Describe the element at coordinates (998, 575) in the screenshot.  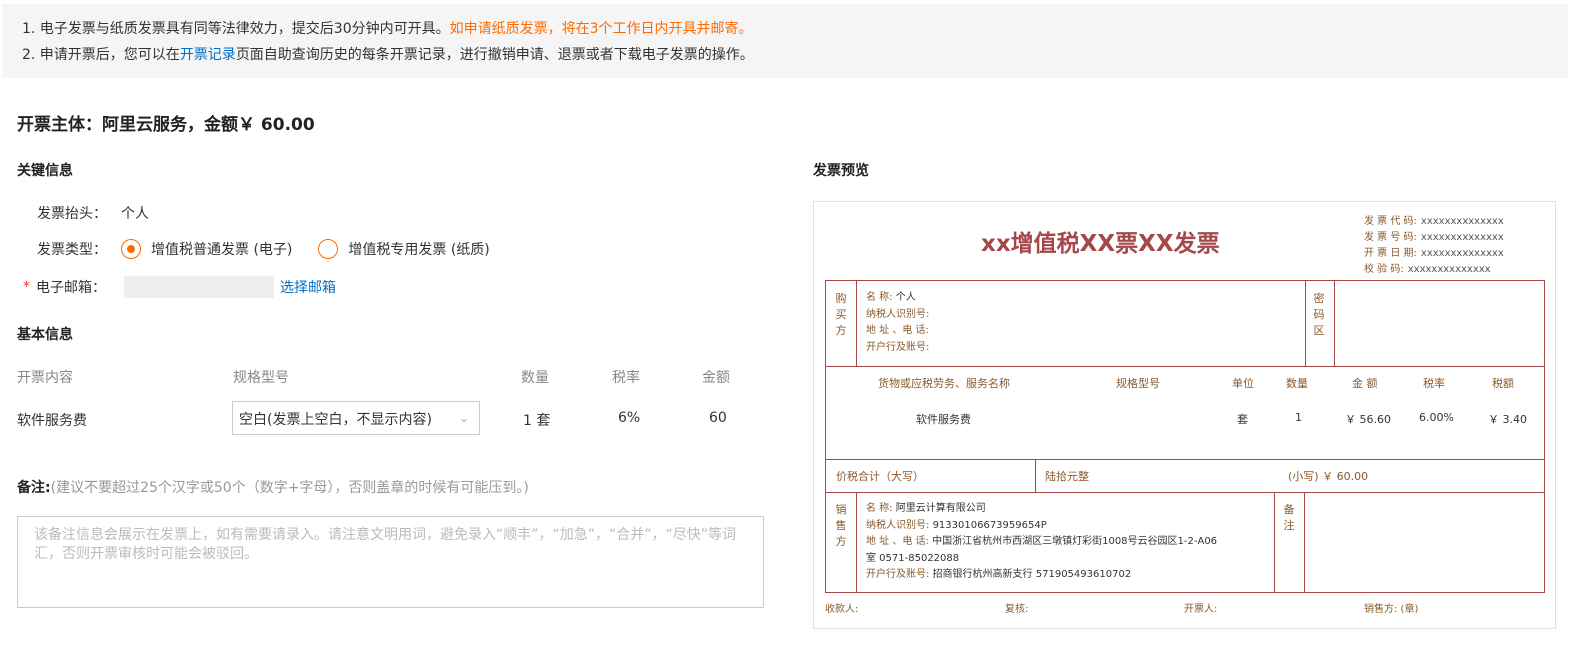
I see `seller-bank: 开户行及账号: 招商银行杭州高新支行 571905493610702` at that location.